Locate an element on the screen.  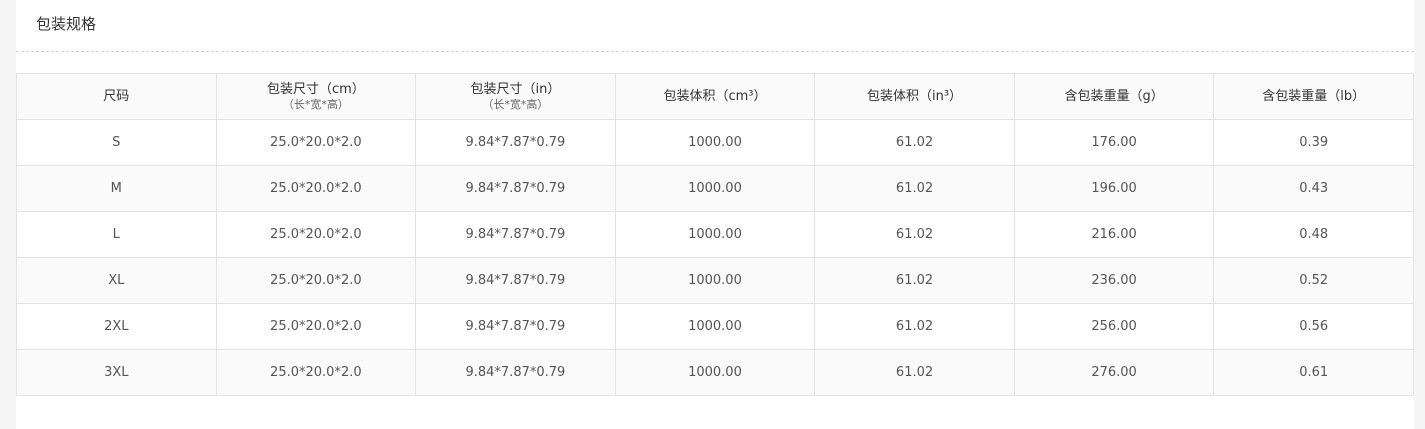
column-header-weight-g: 含包装重量（g） is located at coordinates (1114, 96).